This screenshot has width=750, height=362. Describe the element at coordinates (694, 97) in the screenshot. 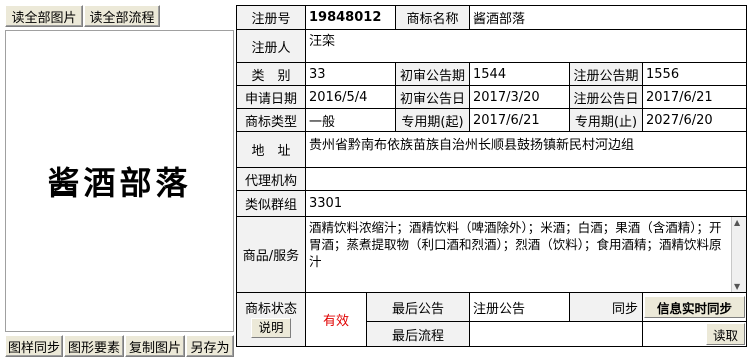

I see `reg-date-value: 2017/6/21` at that location.